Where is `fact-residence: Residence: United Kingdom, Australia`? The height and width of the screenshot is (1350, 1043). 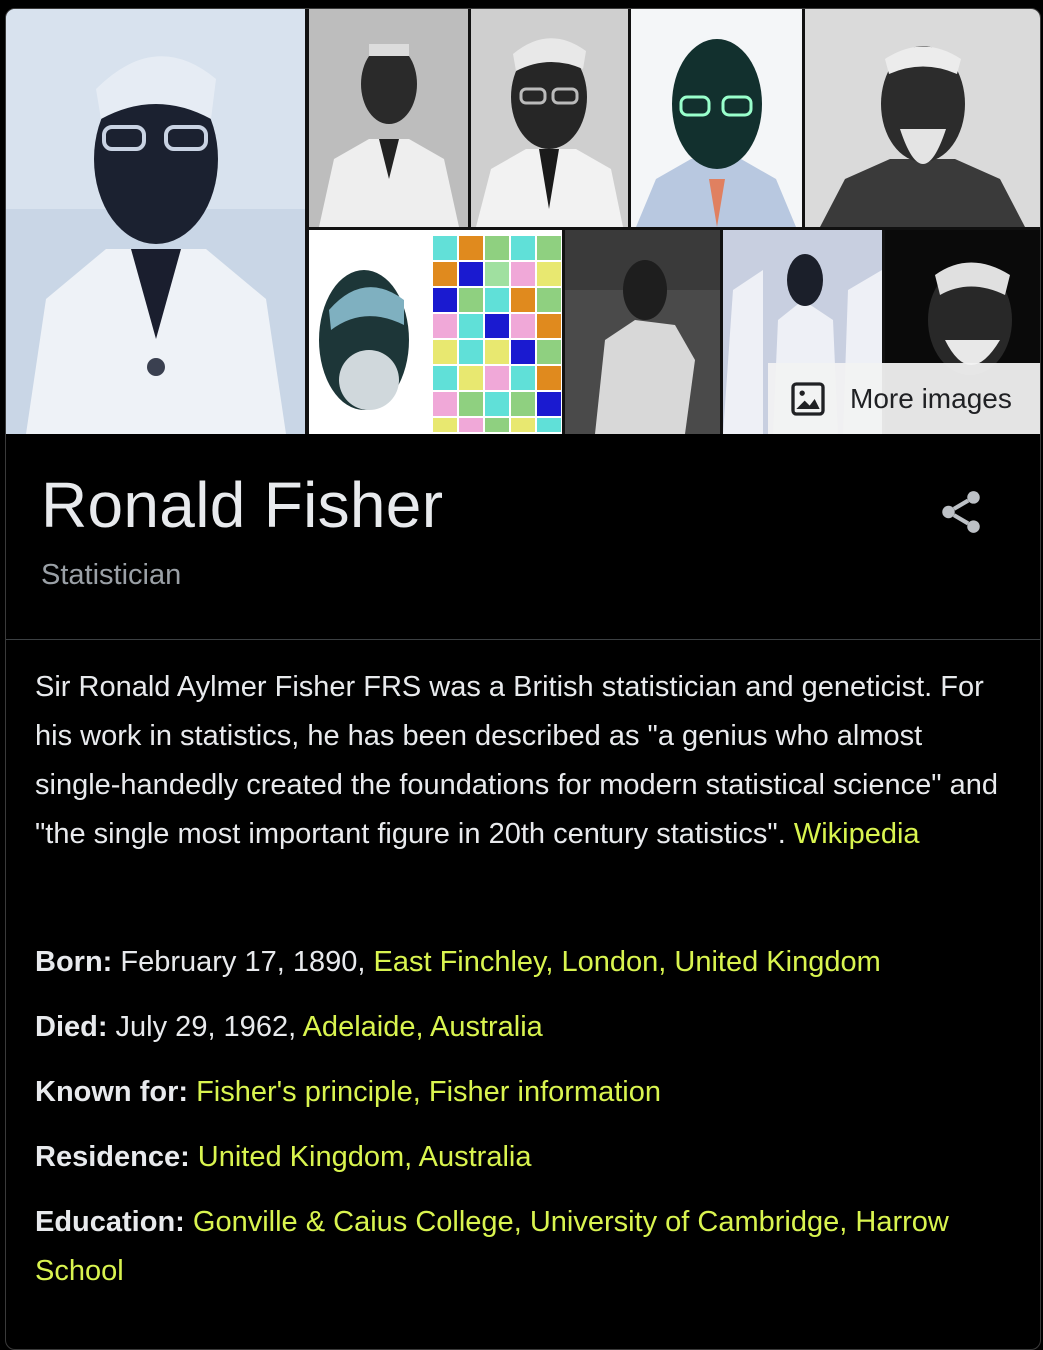
fact-residence: Residence: United Kingdom, Australia is located at coordinates (517, 1157).